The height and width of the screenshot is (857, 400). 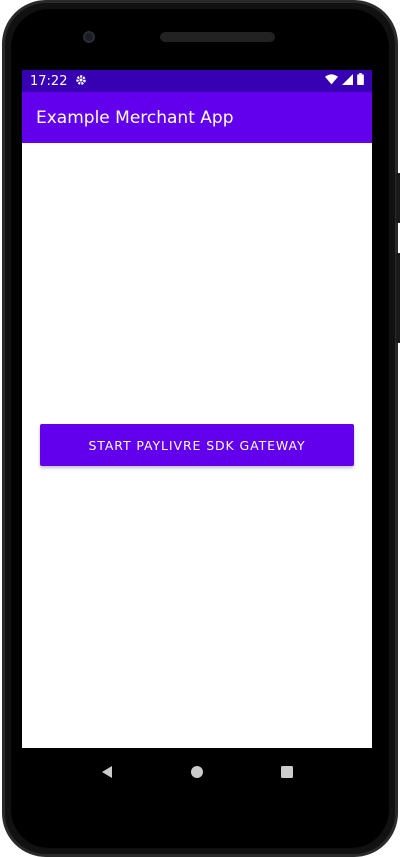 I want to click on app-bar: Example Merchant App, so click(x=197, y=117).